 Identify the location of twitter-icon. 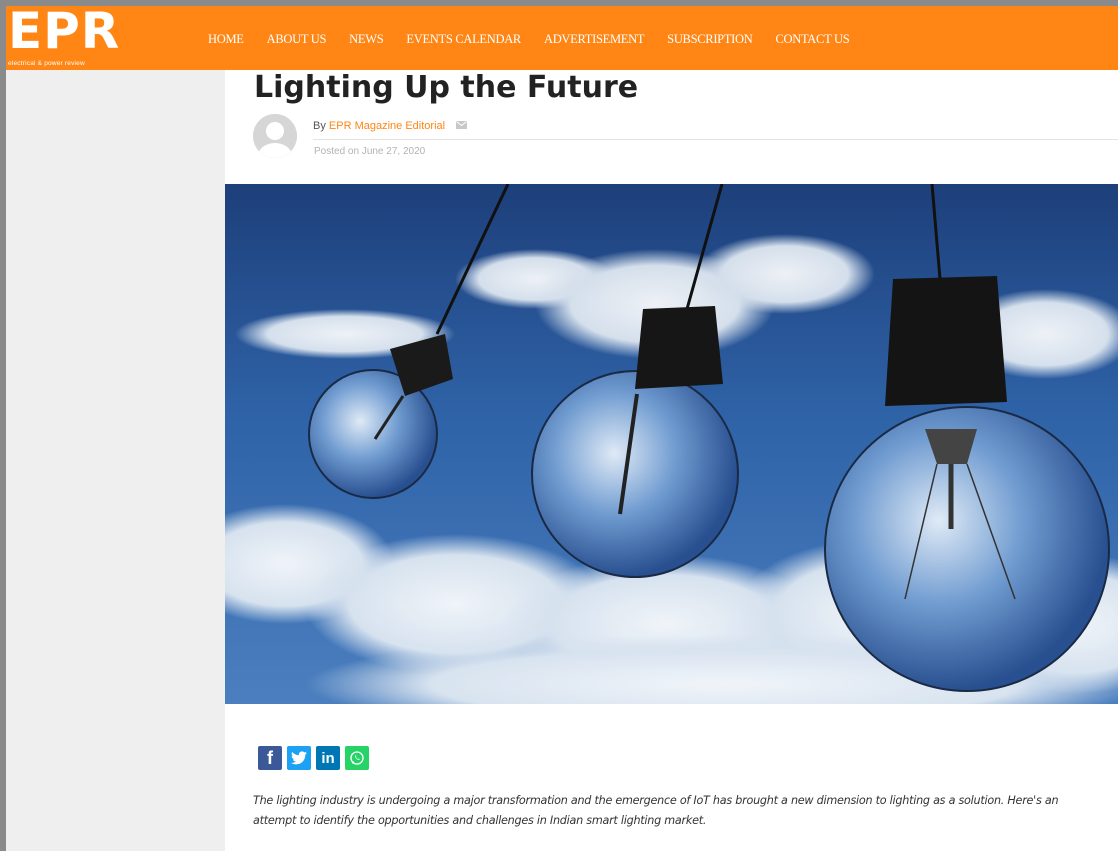
(299, 758).